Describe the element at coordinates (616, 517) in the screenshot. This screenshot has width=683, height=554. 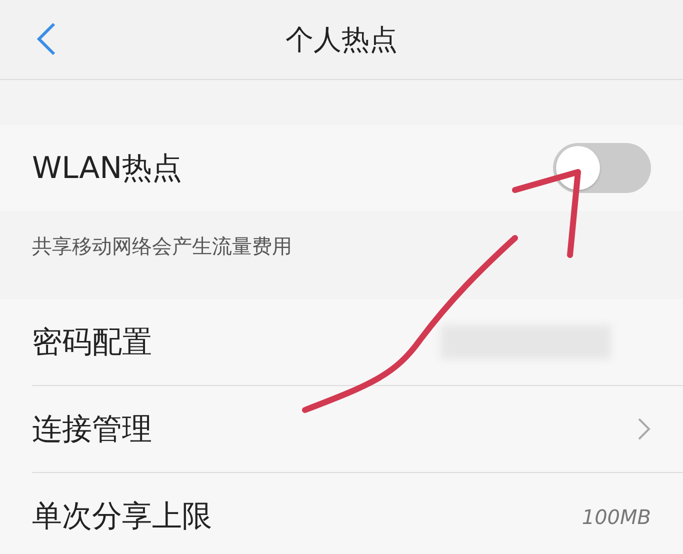
I see `row-value: 100MB` at that location.